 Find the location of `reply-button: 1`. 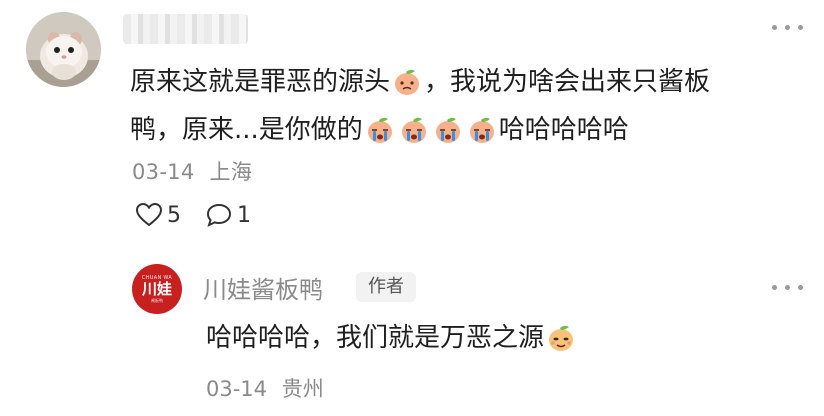

reply-button: 1 is located at coordinates (228, 215).